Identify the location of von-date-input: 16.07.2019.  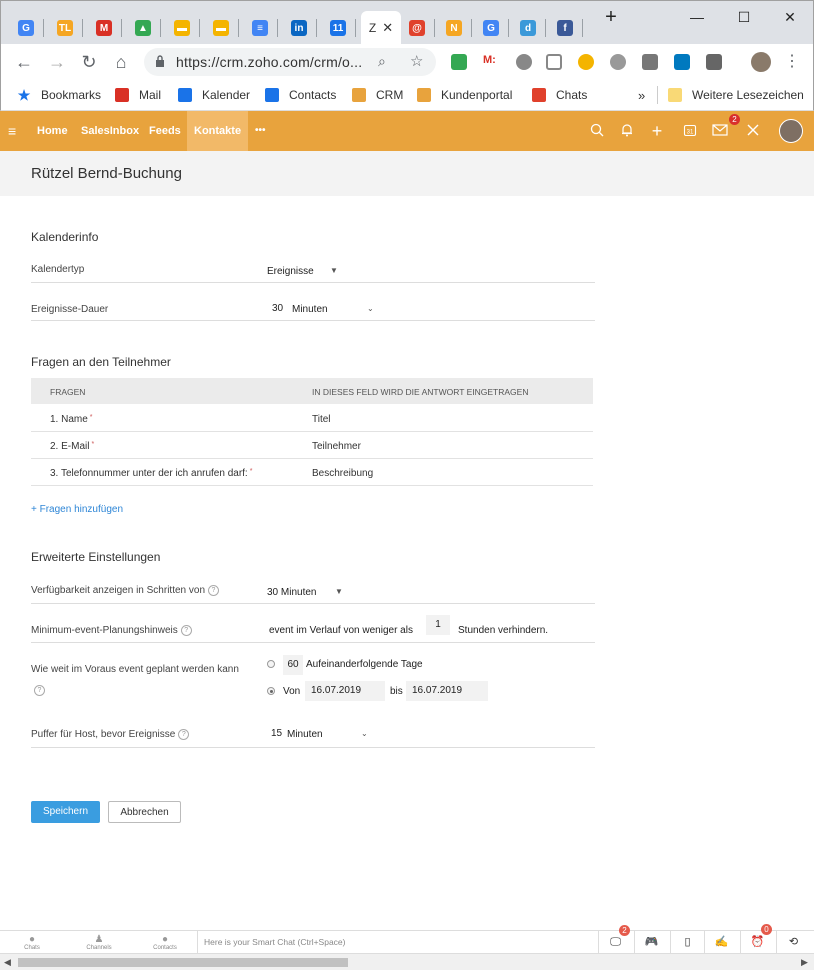
(345, 691).